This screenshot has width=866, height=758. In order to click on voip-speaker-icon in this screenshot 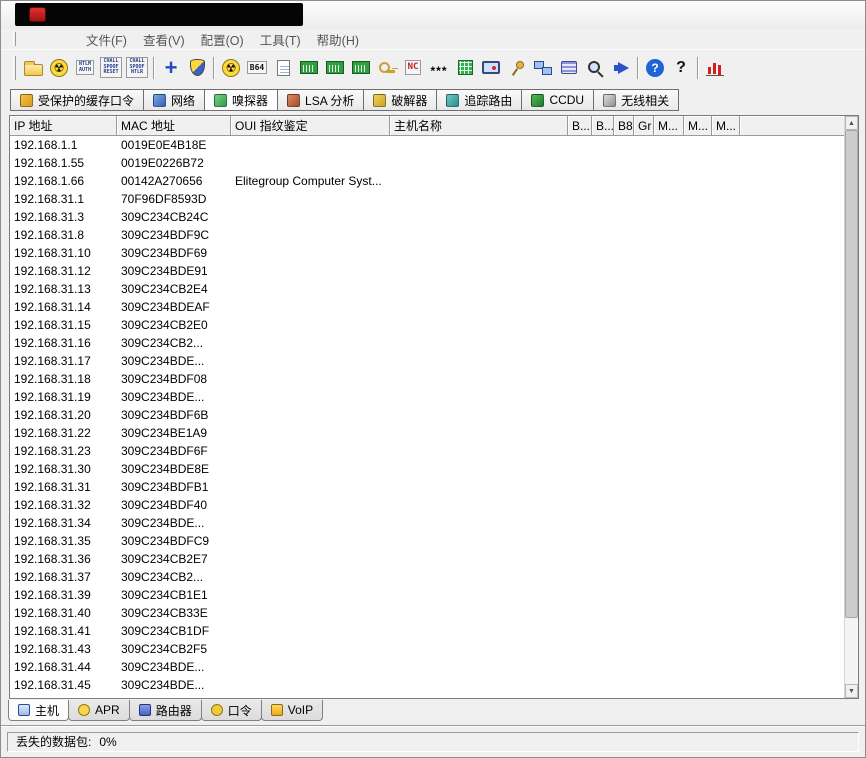, I will do `click(621, 68)`.